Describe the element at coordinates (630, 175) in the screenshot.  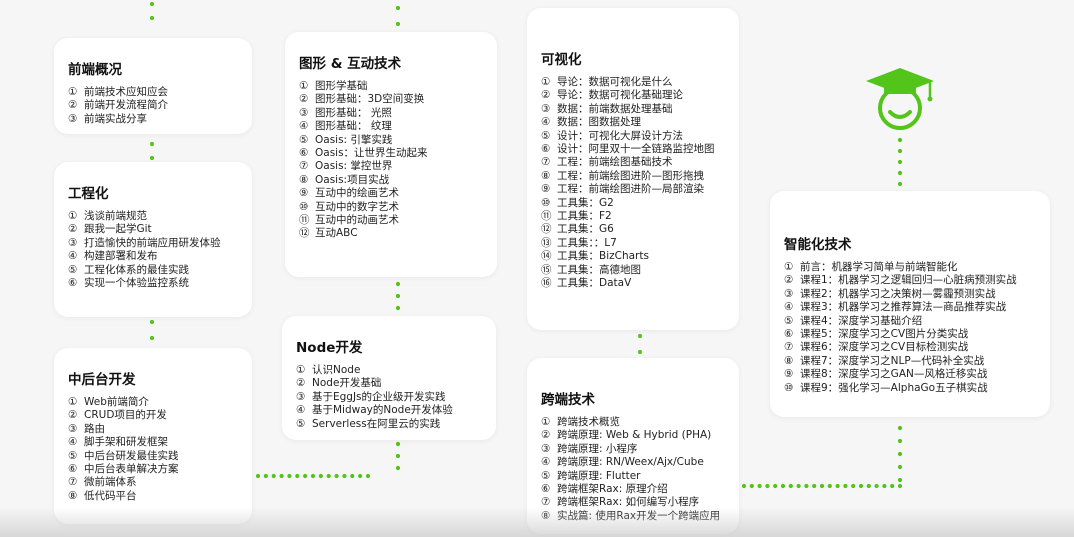
I see `topic-text: 工程：前端绘图进阶—图形拖拽` at that location.